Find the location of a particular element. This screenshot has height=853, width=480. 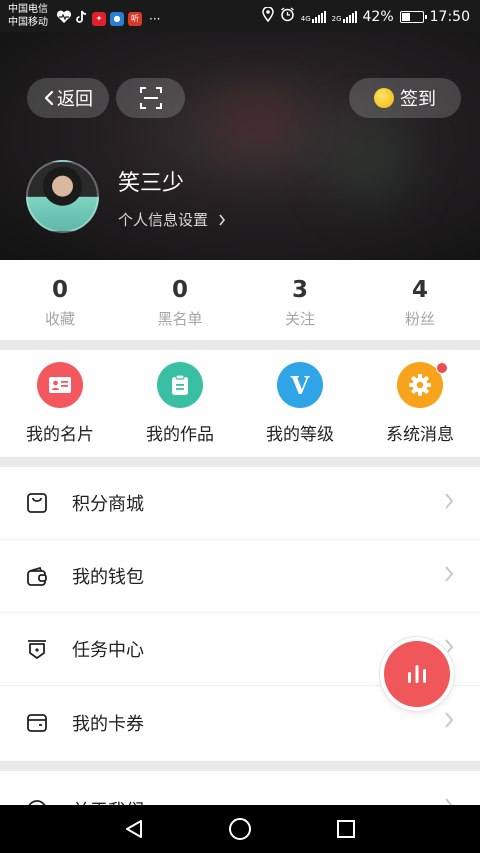

back-label: 返回 is located at coordinates (75, 99).